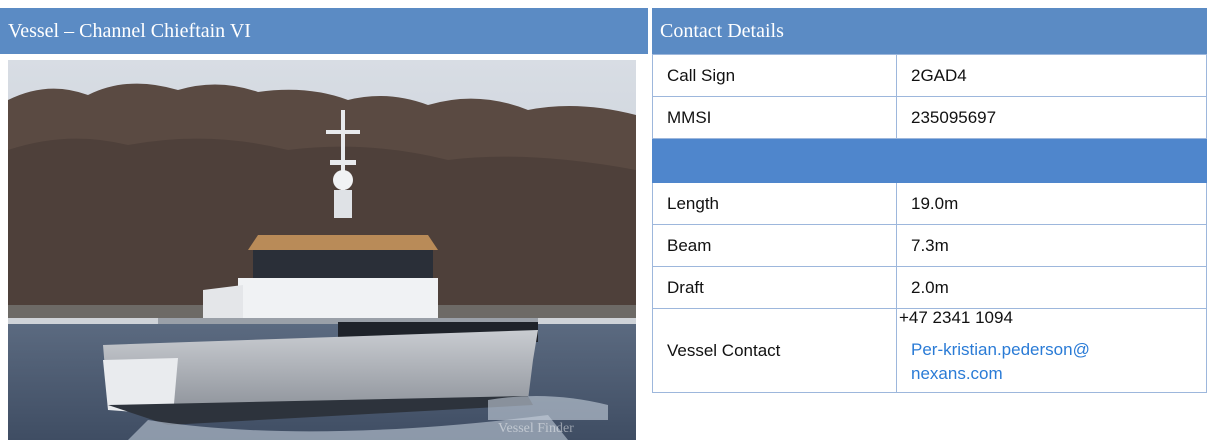 This screenshot has height=442, width=1207. What do you see at coordinates (774, 245) in the screenshot?
I see `beam-label: Beam` at bounding box center [774, 245].